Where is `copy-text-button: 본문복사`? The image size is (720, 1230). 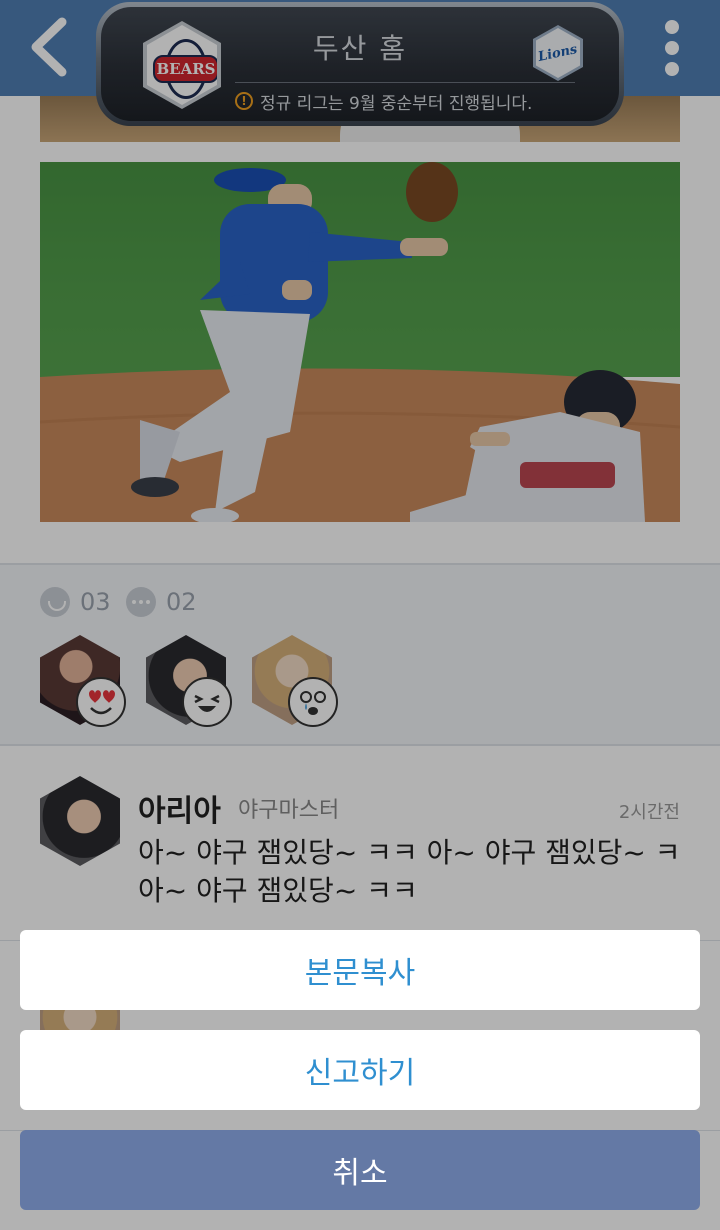
copy-text-button: 본문복사 is located at coordinates (360, 970).